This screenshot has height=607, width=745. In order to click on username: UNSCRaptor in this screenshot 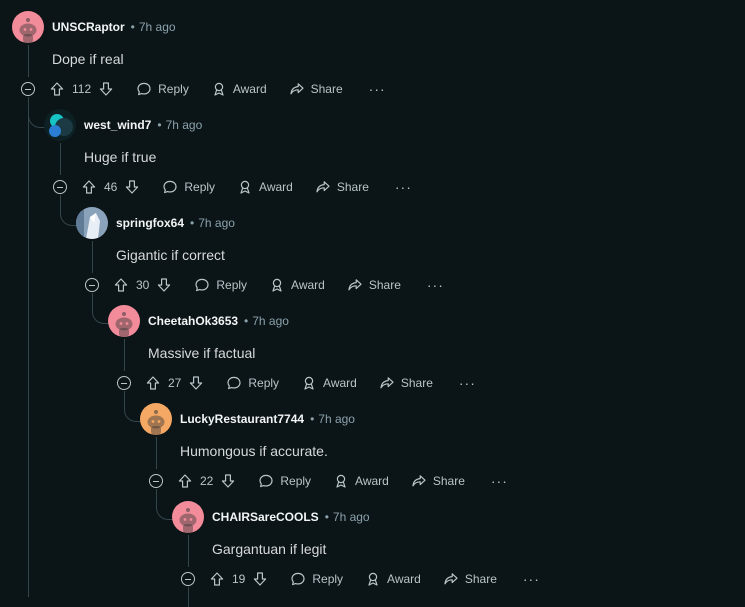, I will do `click(88, 27)`.